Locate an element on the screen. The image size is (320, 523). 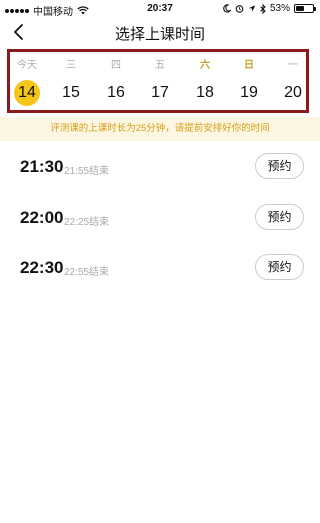
weekday-label: 四 is located at coordinates (116, 65).